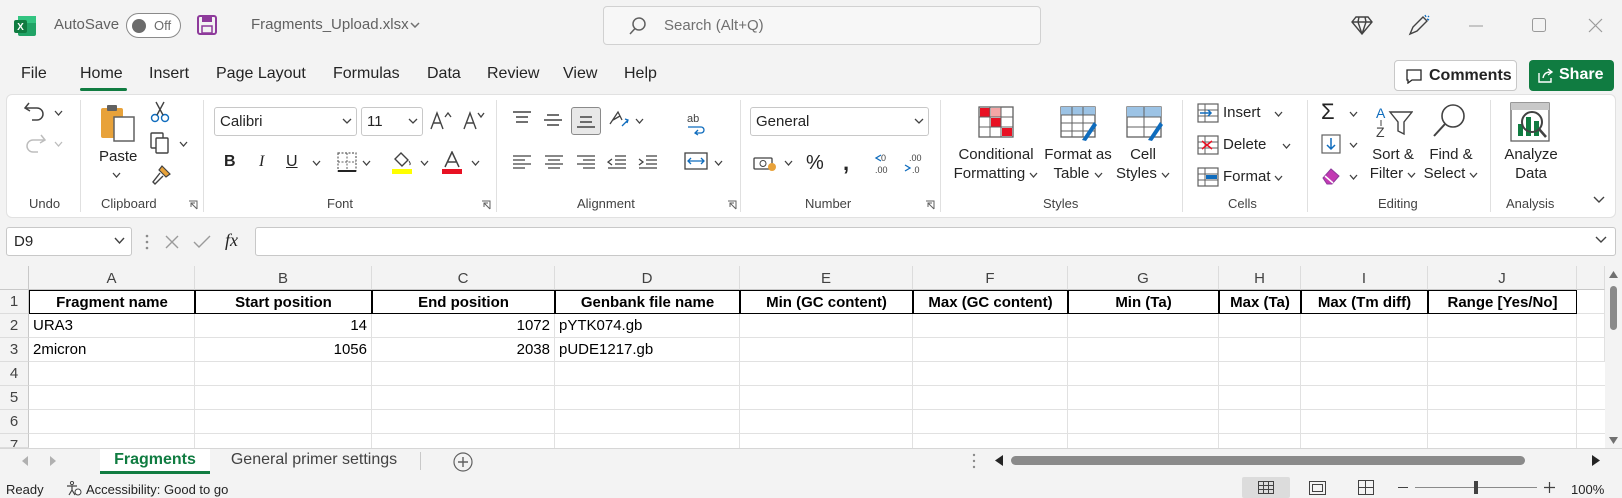  Describe the element at coordinates (486, 205) in the screenshot. I see `font-launcher-icon` at that location.